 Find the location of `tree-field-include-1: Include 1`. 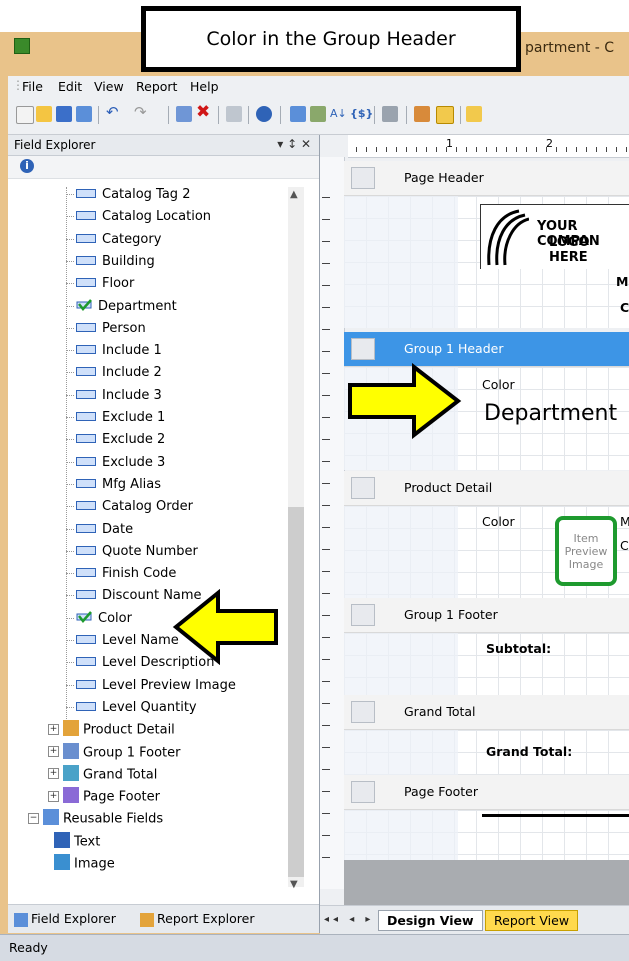

tree-field-include-1: Include 1 is located at coordinates (114, 354).